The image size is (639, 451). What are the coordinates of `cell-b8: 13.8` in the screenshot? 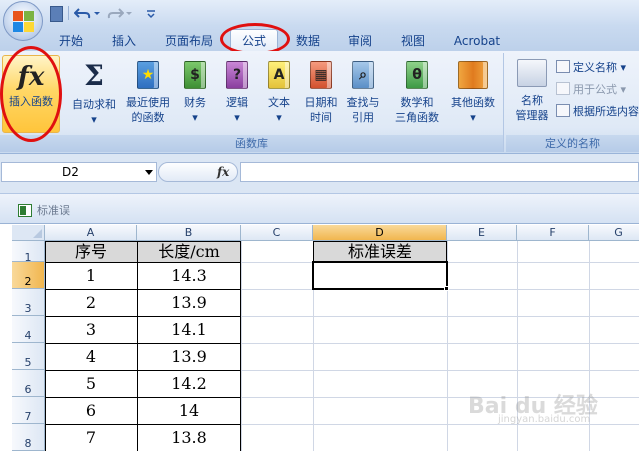 It's located at (189, 437).